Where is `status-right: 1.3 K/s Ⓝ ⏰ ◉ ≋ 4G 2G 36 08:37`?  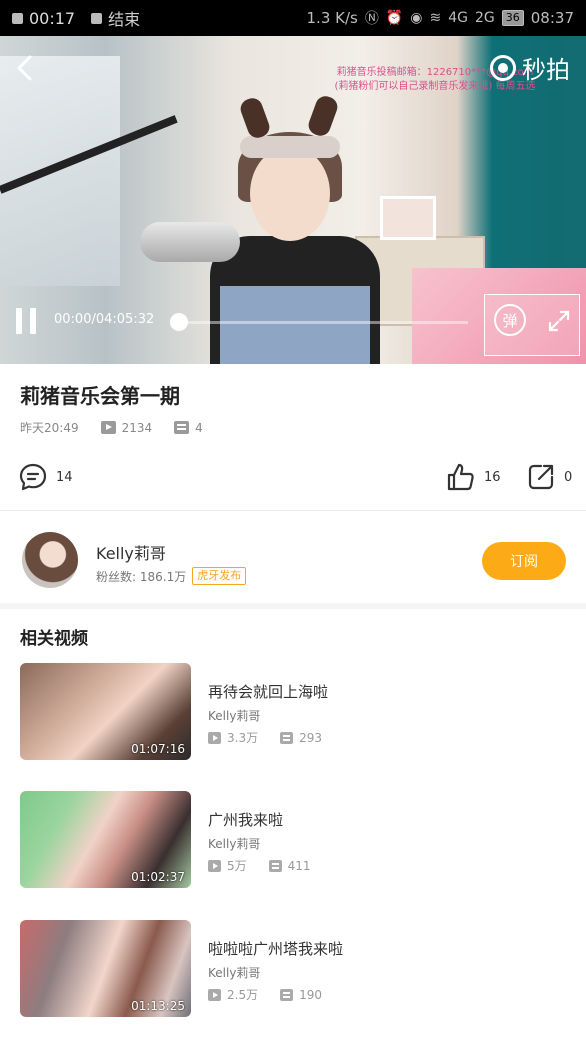
status-right: 1.3 K/s Ⓝ ⏰ ◉ ≋ 4G 2G 36 08:37 is located at coordinates (440, 18).